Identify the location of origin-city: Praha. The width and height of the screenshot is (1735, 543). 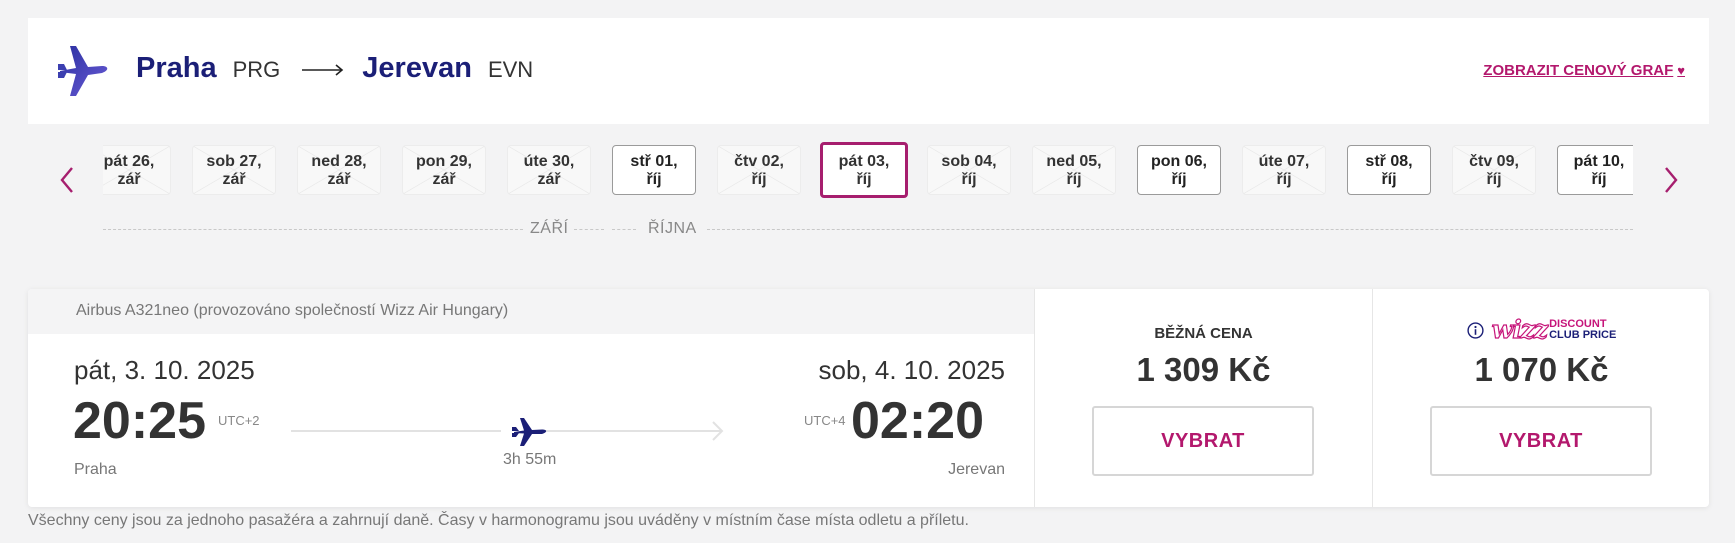
(176, 68).